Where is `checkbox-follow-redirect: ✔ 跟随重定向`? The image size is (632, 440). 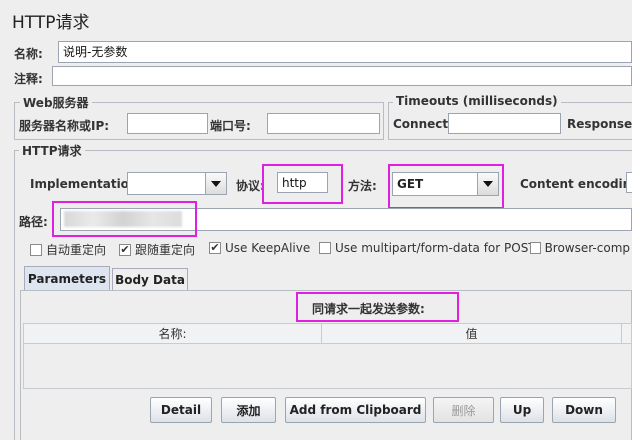 checkbox-follow-redirect: ✔ 跟随重定向 is located at coordinates (157, 249).